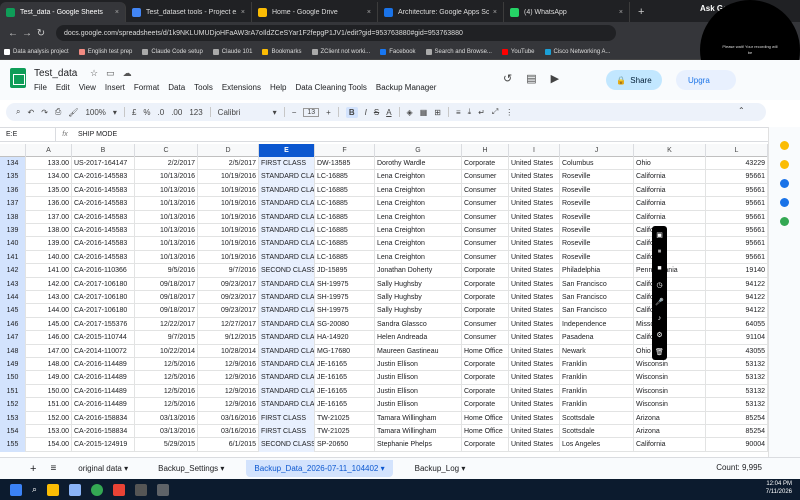 This screenshot has width=800, height=500. I want to click on bookmark-item: Bookmarks, so click(282, 51).